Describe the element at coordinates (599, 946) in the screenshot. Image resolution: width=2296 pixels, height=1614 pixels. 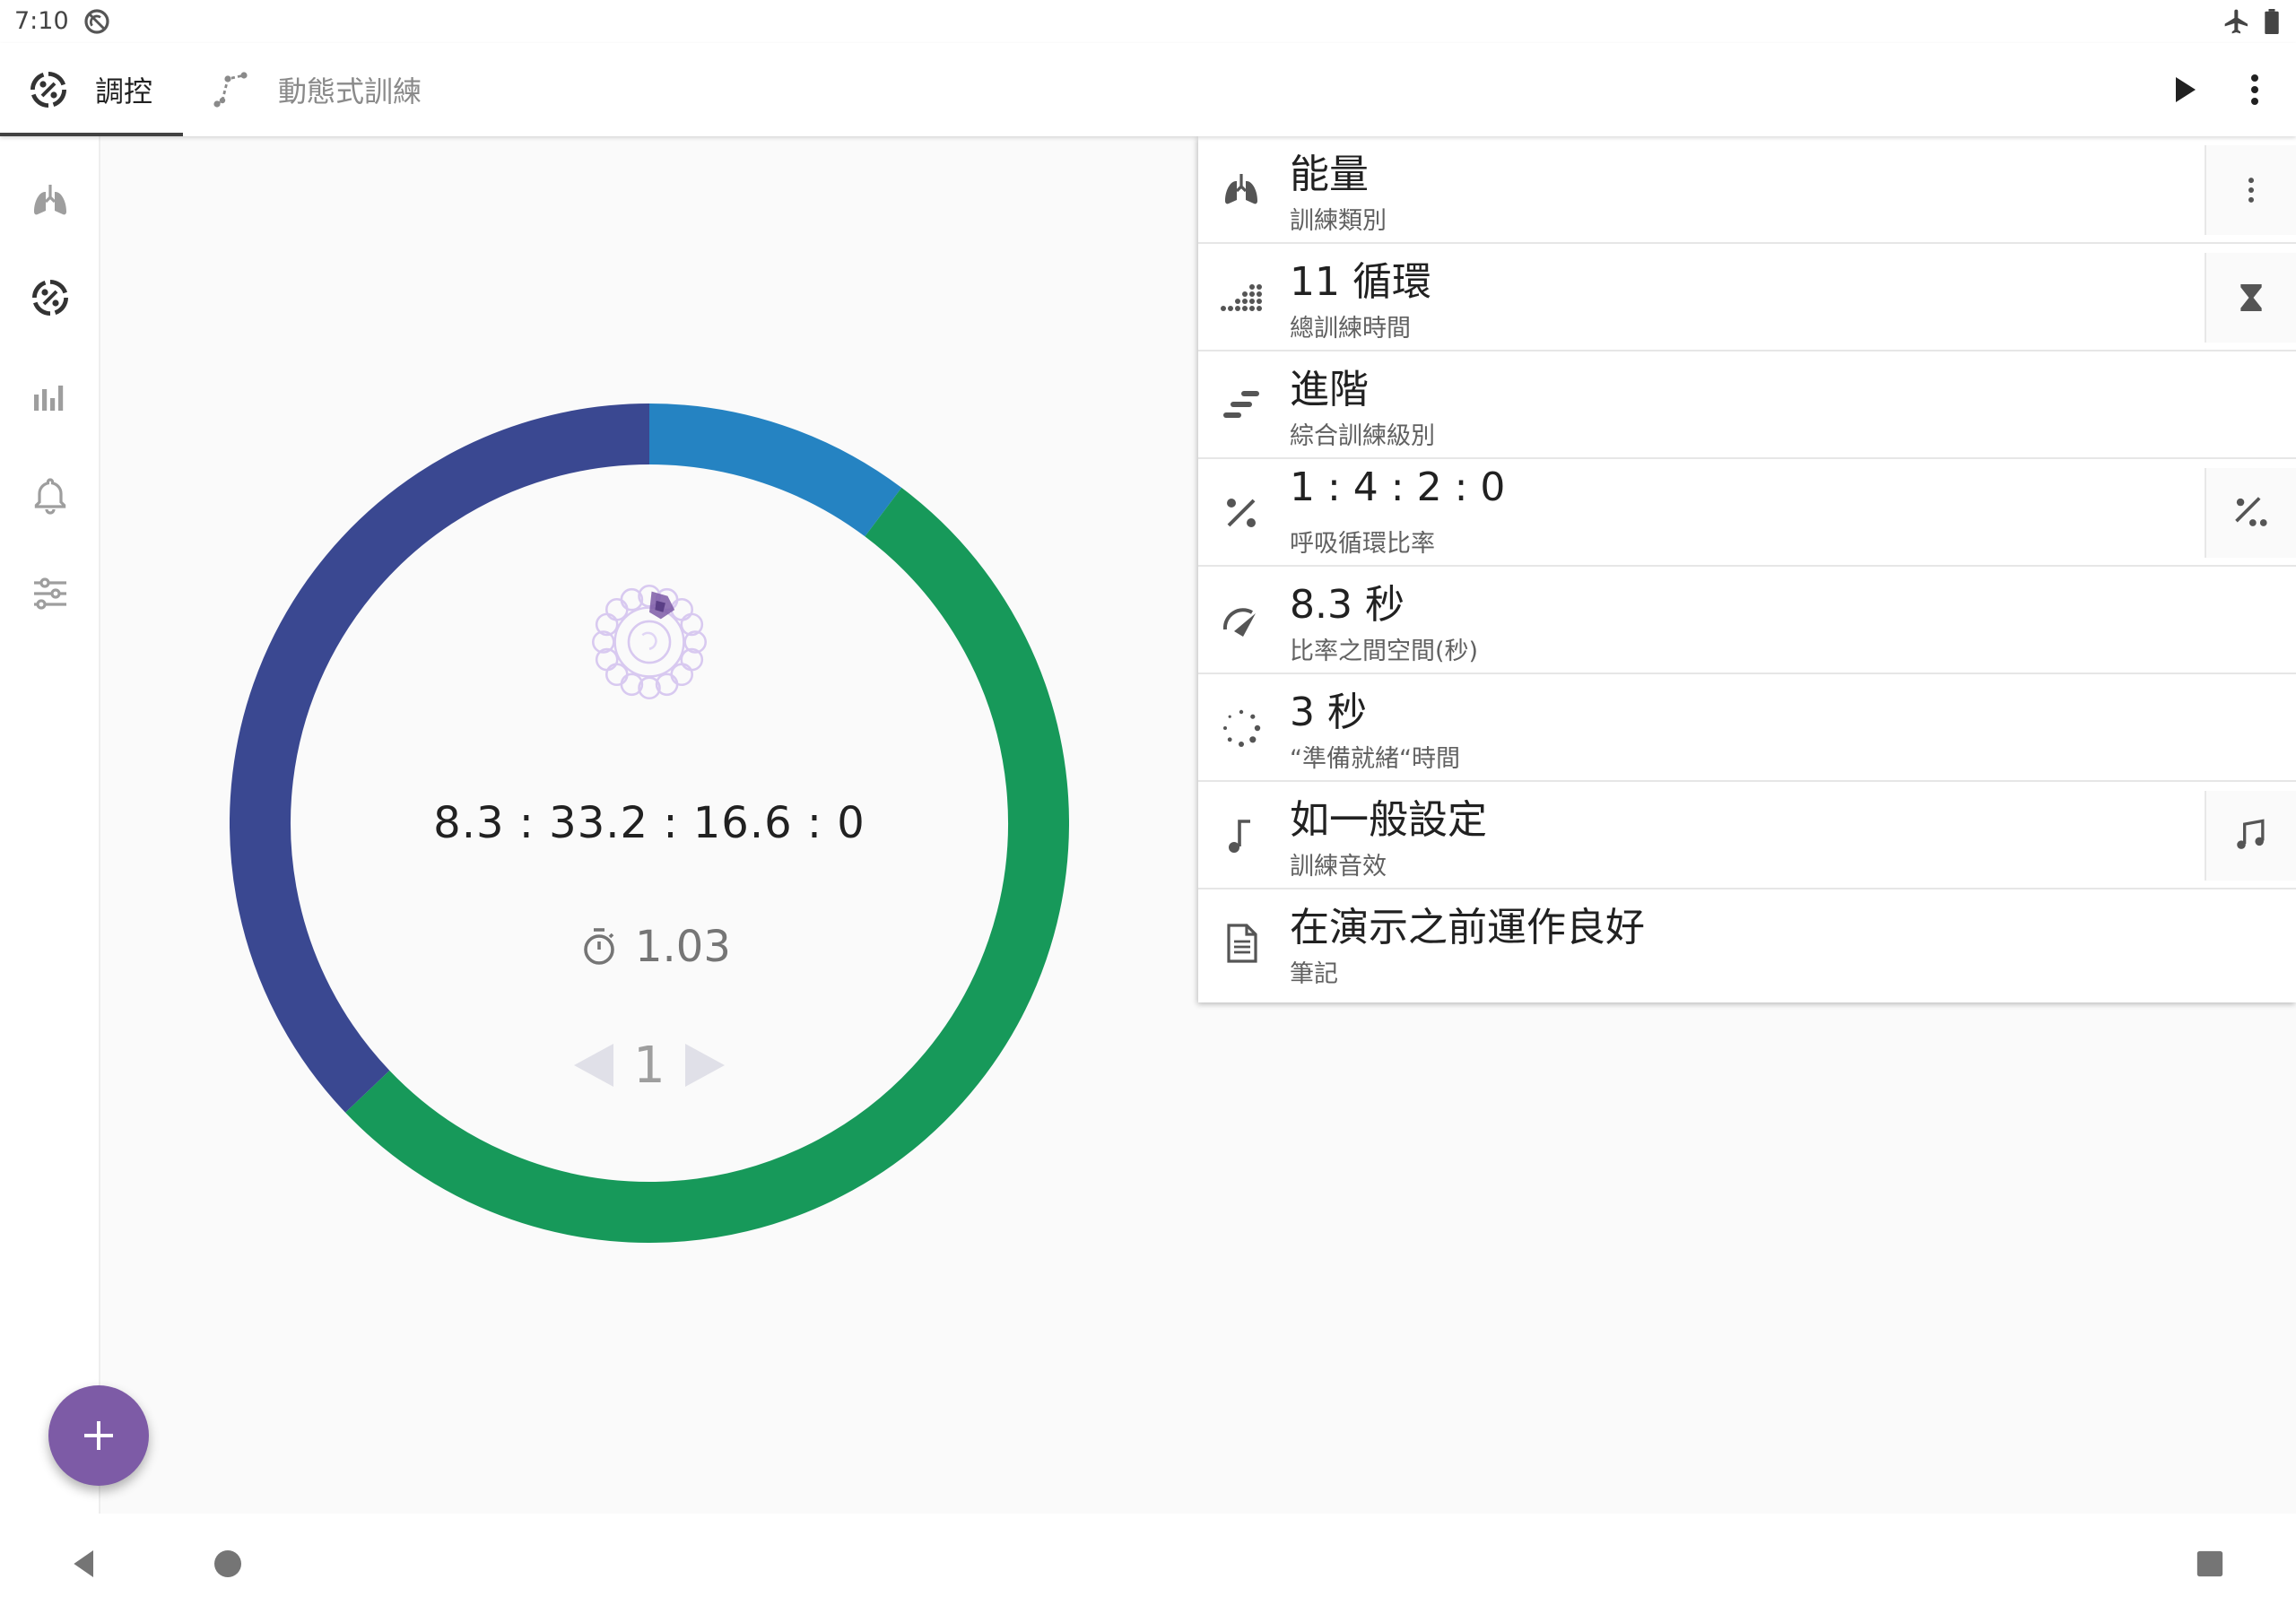
I see `stopwatch-icon` at that location.